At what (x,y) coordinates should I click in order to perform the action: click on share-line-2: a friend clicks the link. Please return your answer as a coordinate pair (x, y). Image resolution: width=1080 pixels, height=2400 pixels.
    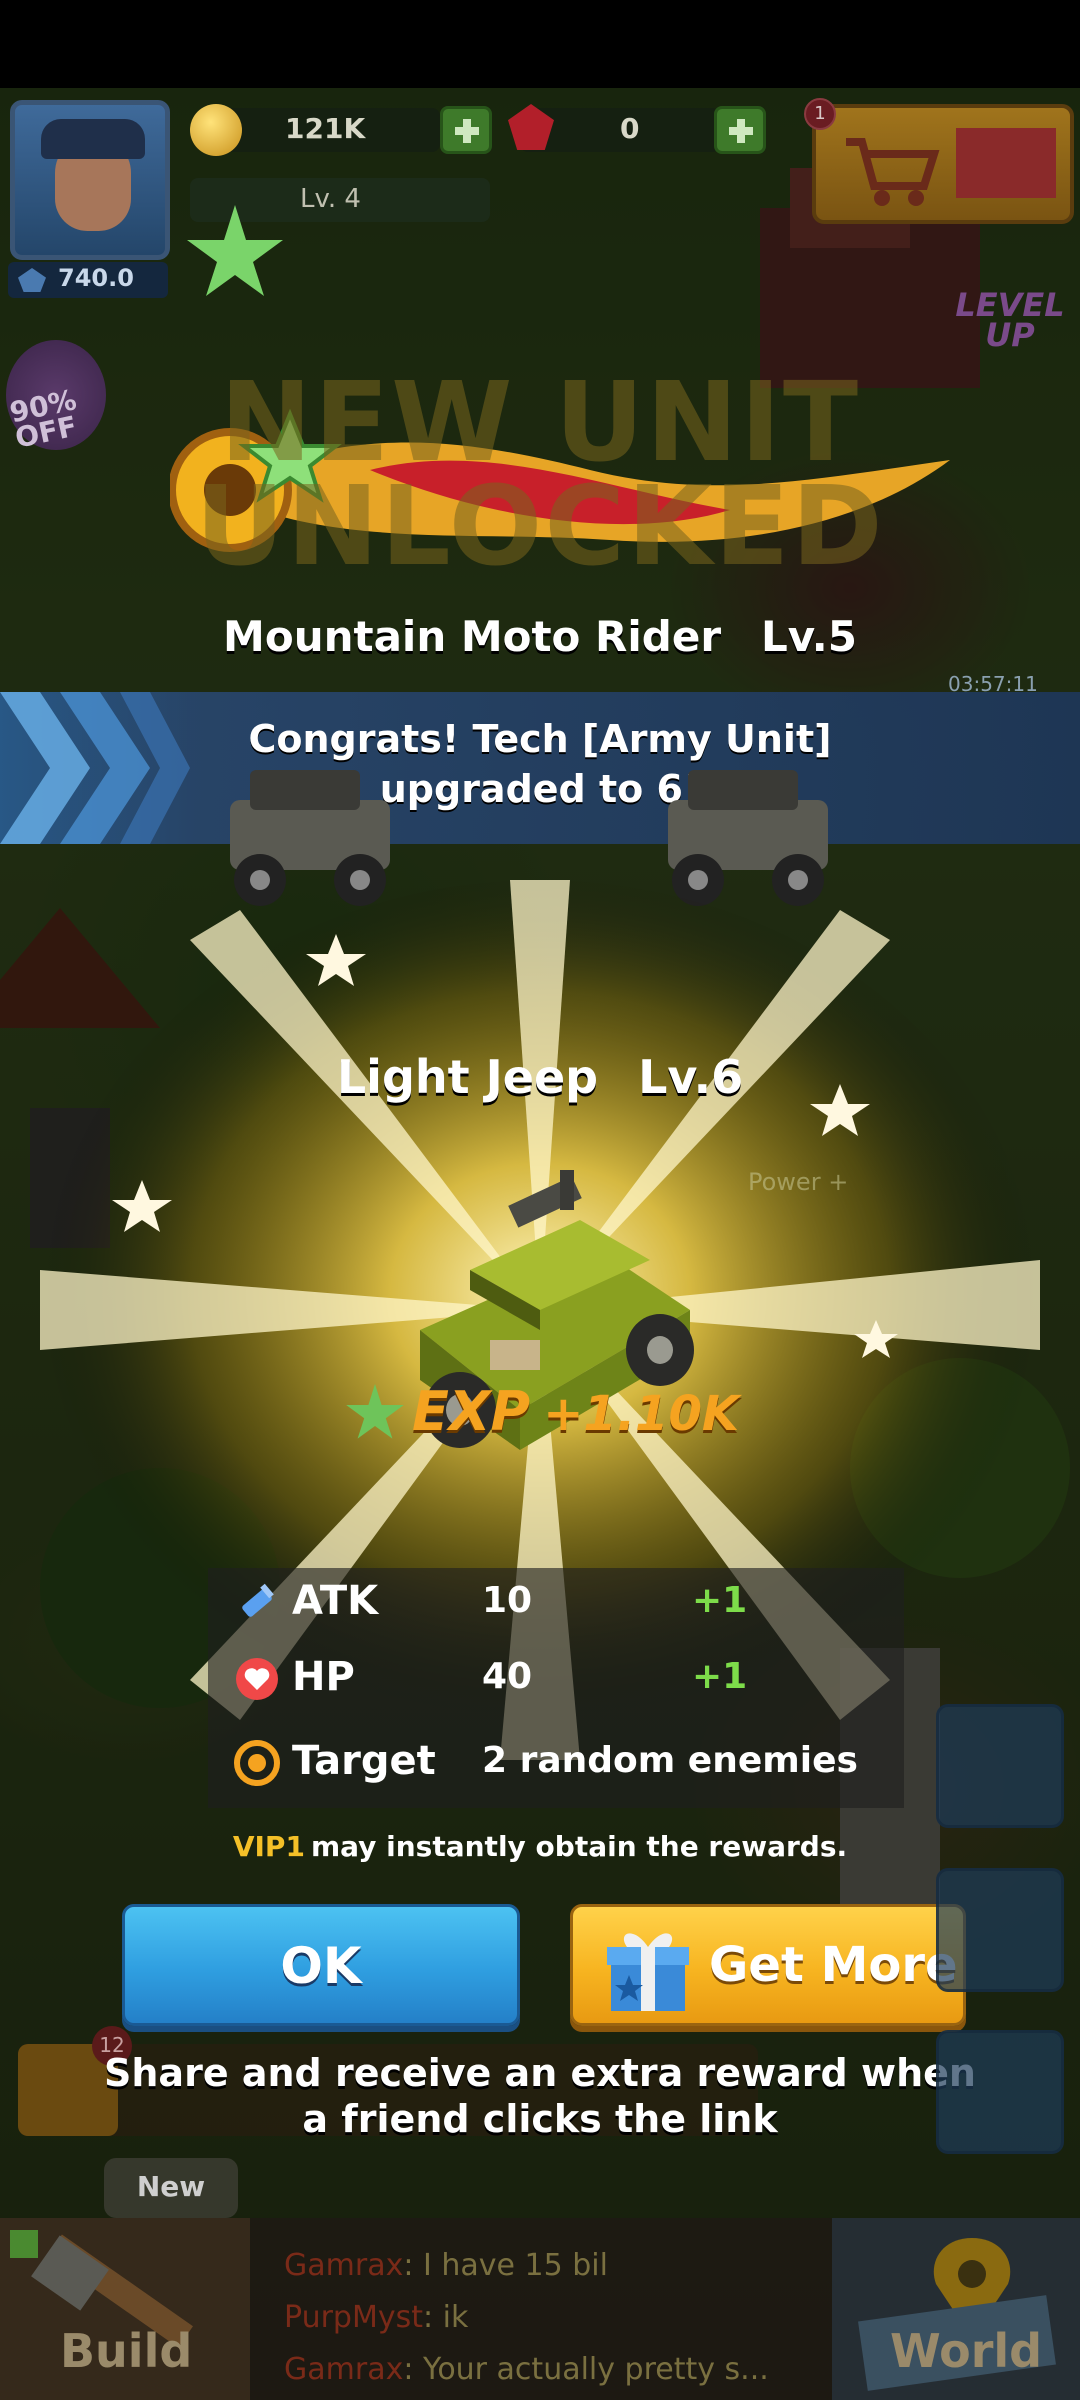
    Looking at the image, I should click on (540, 2119).